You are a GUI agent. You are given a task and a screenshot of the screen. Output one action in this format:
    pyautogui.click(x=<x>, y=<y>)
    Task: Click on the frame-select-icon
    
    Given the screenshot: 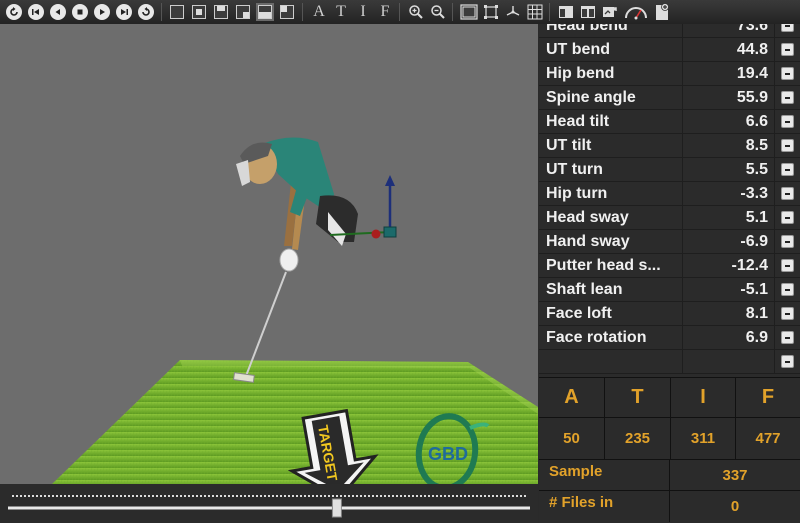 What is the action you would take?
    pyautogui.click(x=491, y=12)
    